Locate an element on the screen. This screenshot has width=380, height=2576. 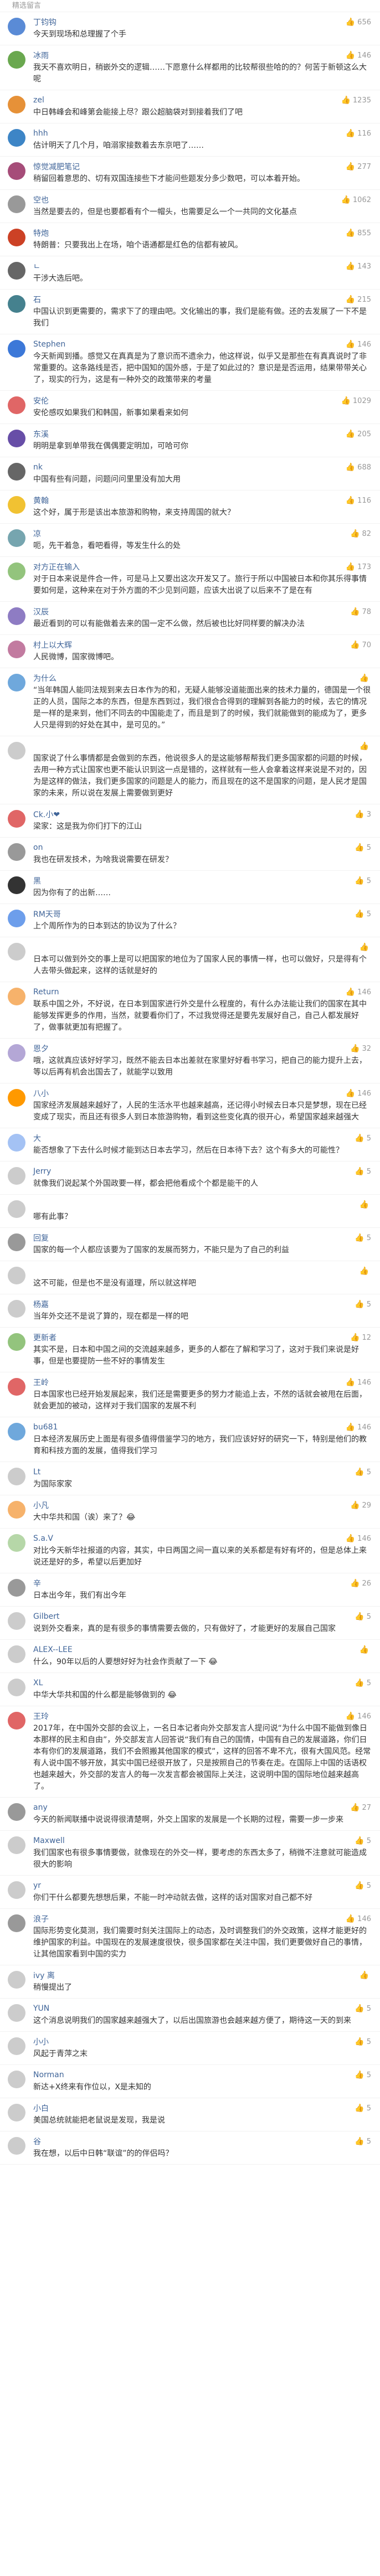
commenter-name: 村上以大辉 is located at coordinates (53, 645).